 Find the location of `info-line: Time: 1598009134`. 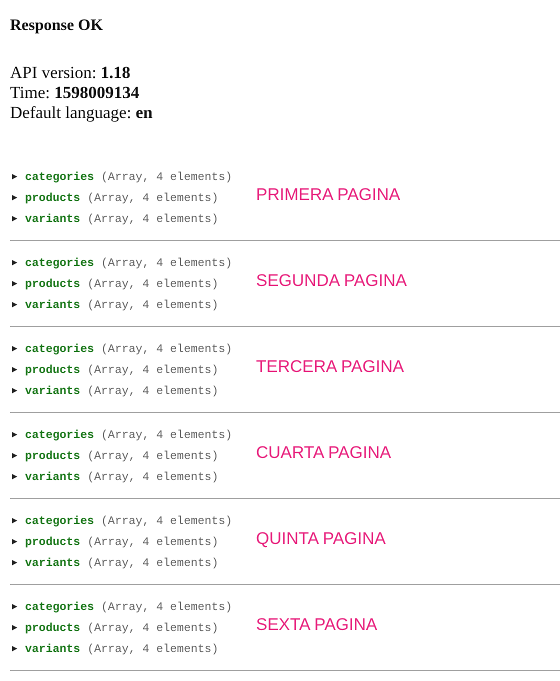

info-line: Time: 1598009134 is located at coordinates (75, 92).